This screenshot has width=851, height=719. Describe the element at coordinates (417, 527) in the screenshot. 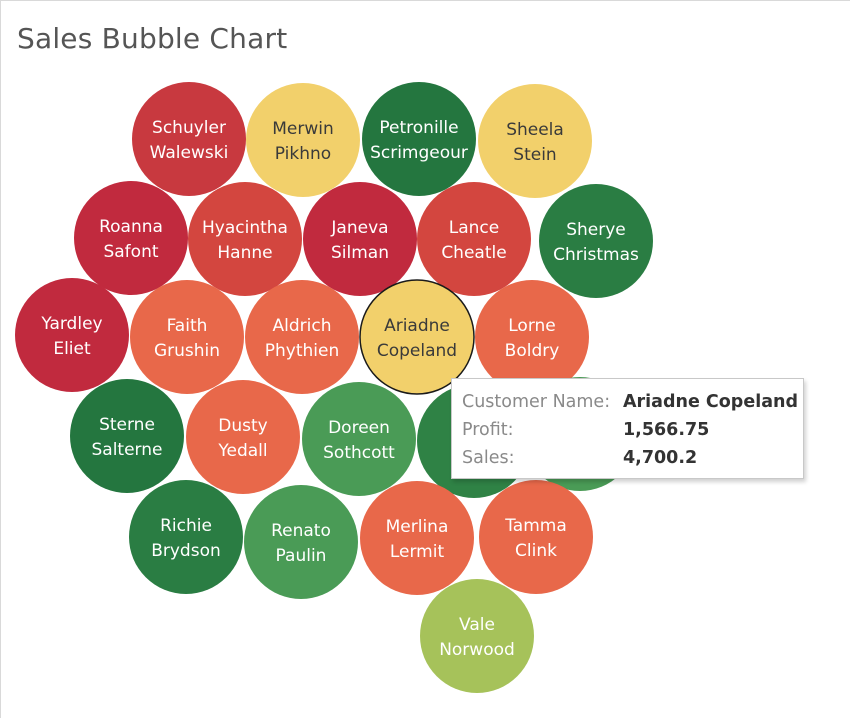

I see `bubble-label-first: Merlina` at that location.